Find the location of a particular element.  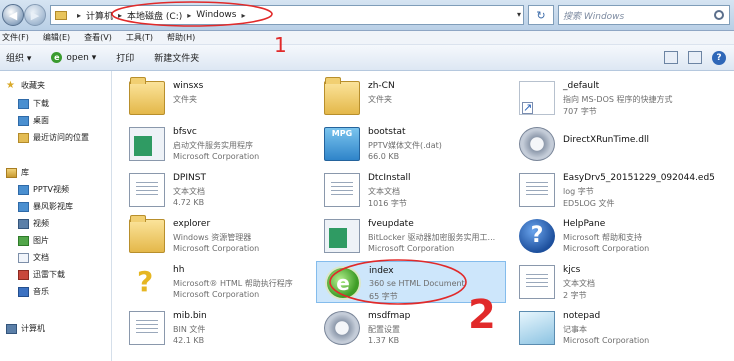

explorer-icon is located at coordinates (147, 234).